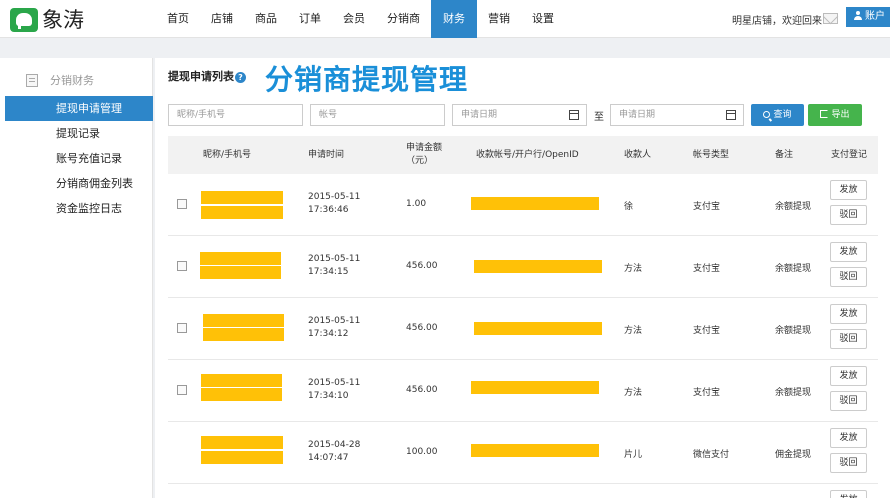 This screenshot has height=498, width=890. I want to click on col-amount: 申请金额（元）, so click(424, 154).